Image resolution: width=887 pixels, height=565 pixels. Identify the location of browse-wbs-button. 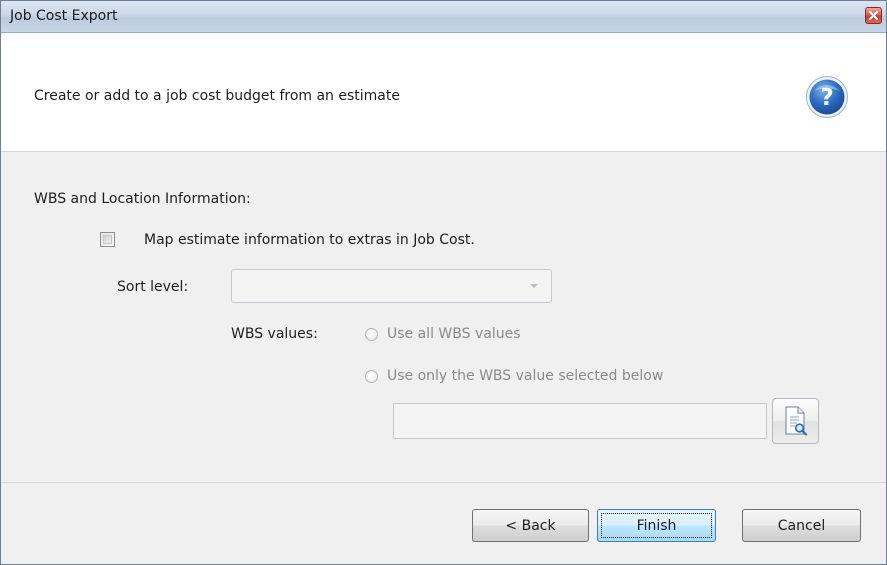
(795, 421).